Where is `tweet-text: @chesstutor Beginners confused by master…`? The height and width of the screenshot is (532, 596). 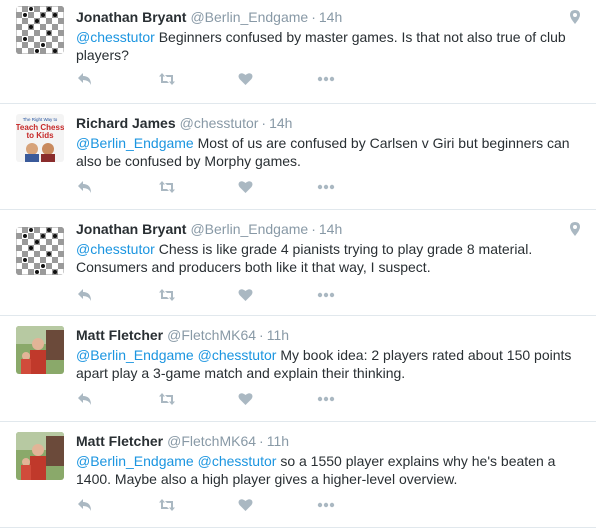
tweet-text: @chesstutor Beginners confused by master… is located at coordinates (328, 46).